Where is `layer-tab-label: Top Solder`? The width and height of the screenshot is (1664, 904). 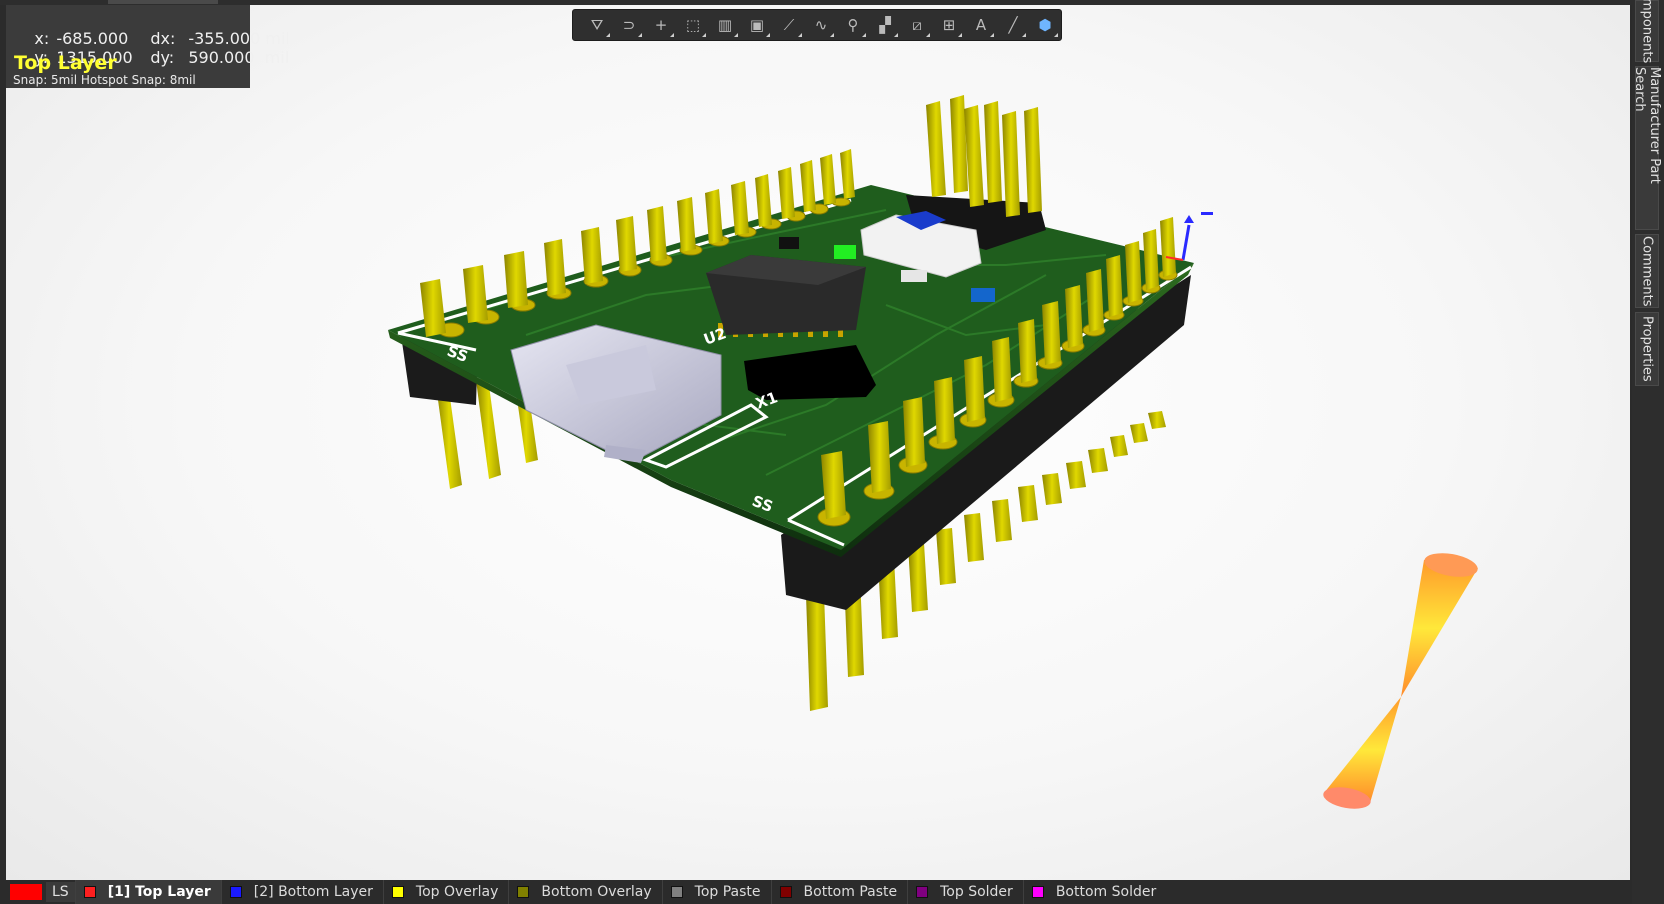
layer-tab-label: Top Solder is located at coordinates (976, 892).